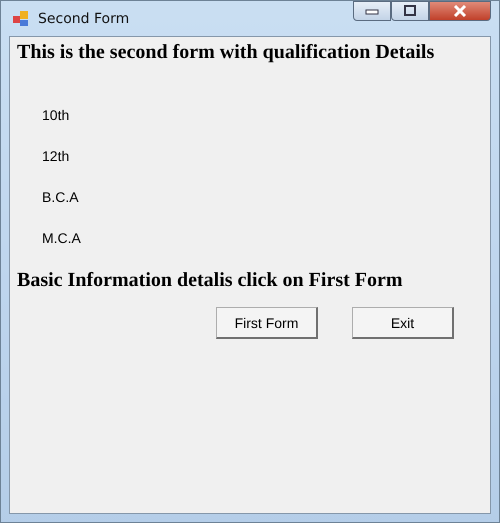 The width and height of the screenshot is (500, 523). I want to click on qualification-label: 10th, so click(56, 115).